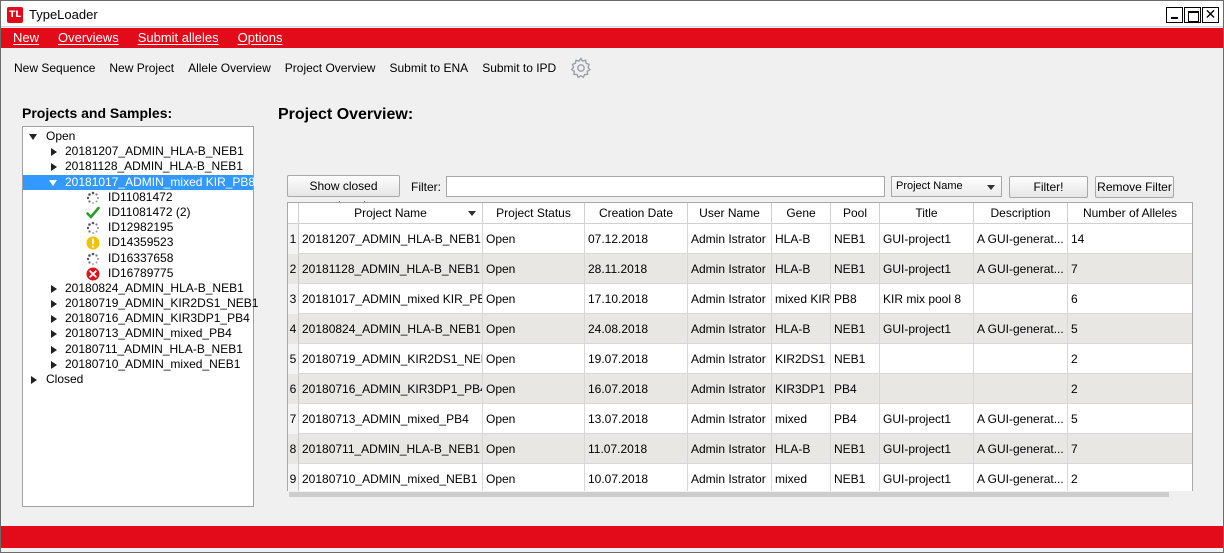  What do you see at coordinates (391, 449) in the screenshot?
I see `cell-project-name: 20180711_ADMIN_HLA-B_NEB1` at bounding box center [391, 449].